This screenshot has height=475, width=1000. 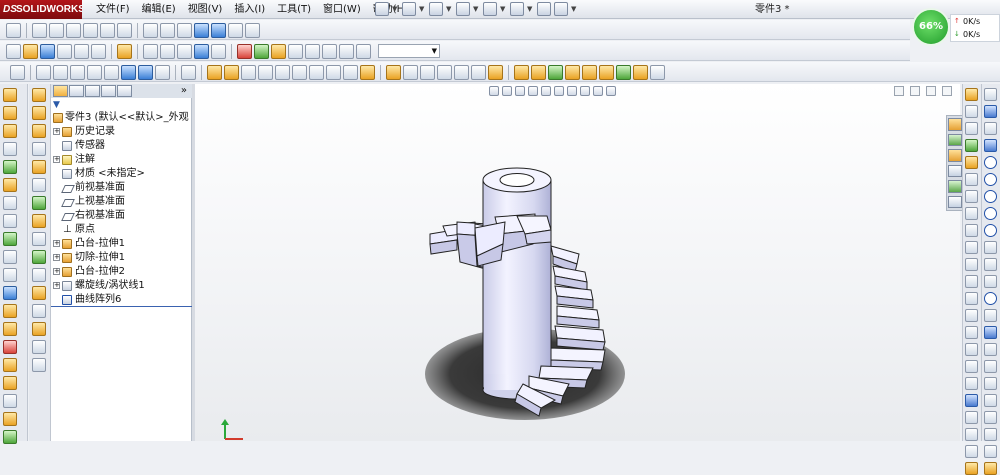 I want to click on move-icon, so click(x=10, y=437).